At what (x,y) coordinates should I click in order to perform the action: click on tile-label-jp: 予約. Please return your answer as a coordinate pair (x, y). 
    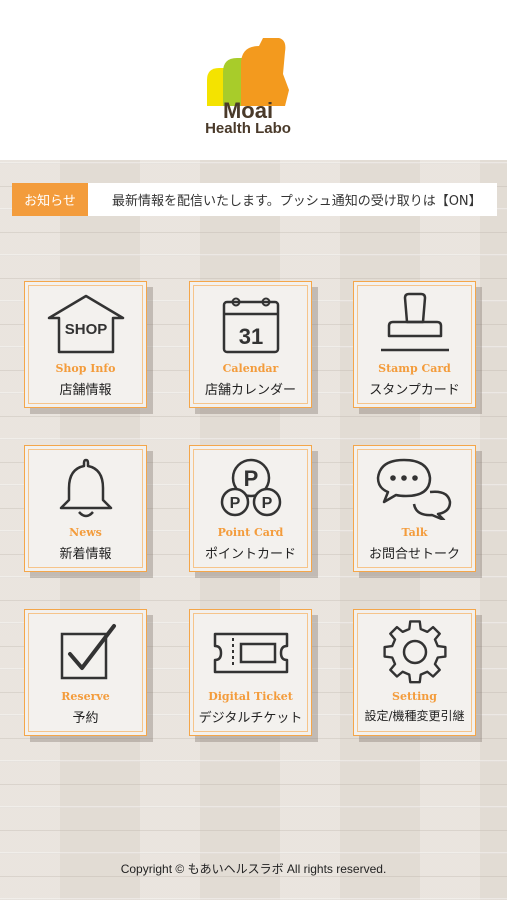
    Looking at the image, I should click on (85, 718).